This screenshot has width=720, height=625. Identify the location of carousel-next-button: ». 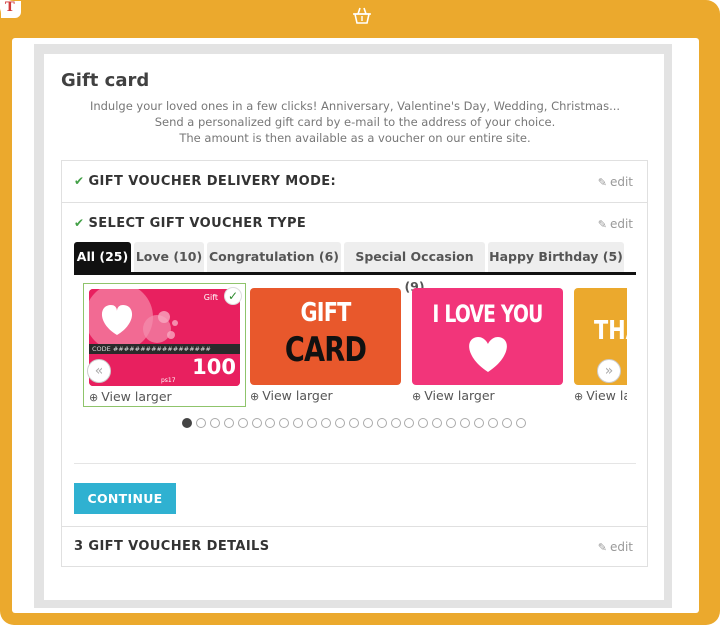
(609, 371).